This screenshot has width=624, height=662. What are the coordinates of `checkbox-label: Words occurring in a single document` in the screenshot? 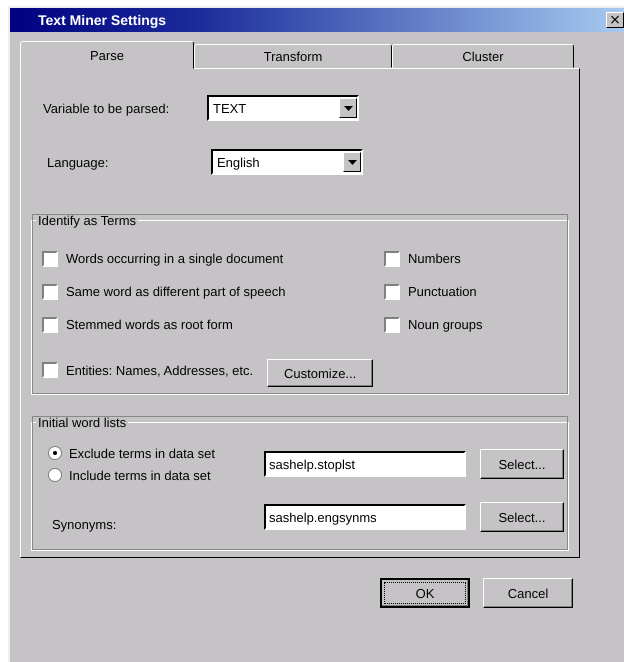 It's located at (175, 258).